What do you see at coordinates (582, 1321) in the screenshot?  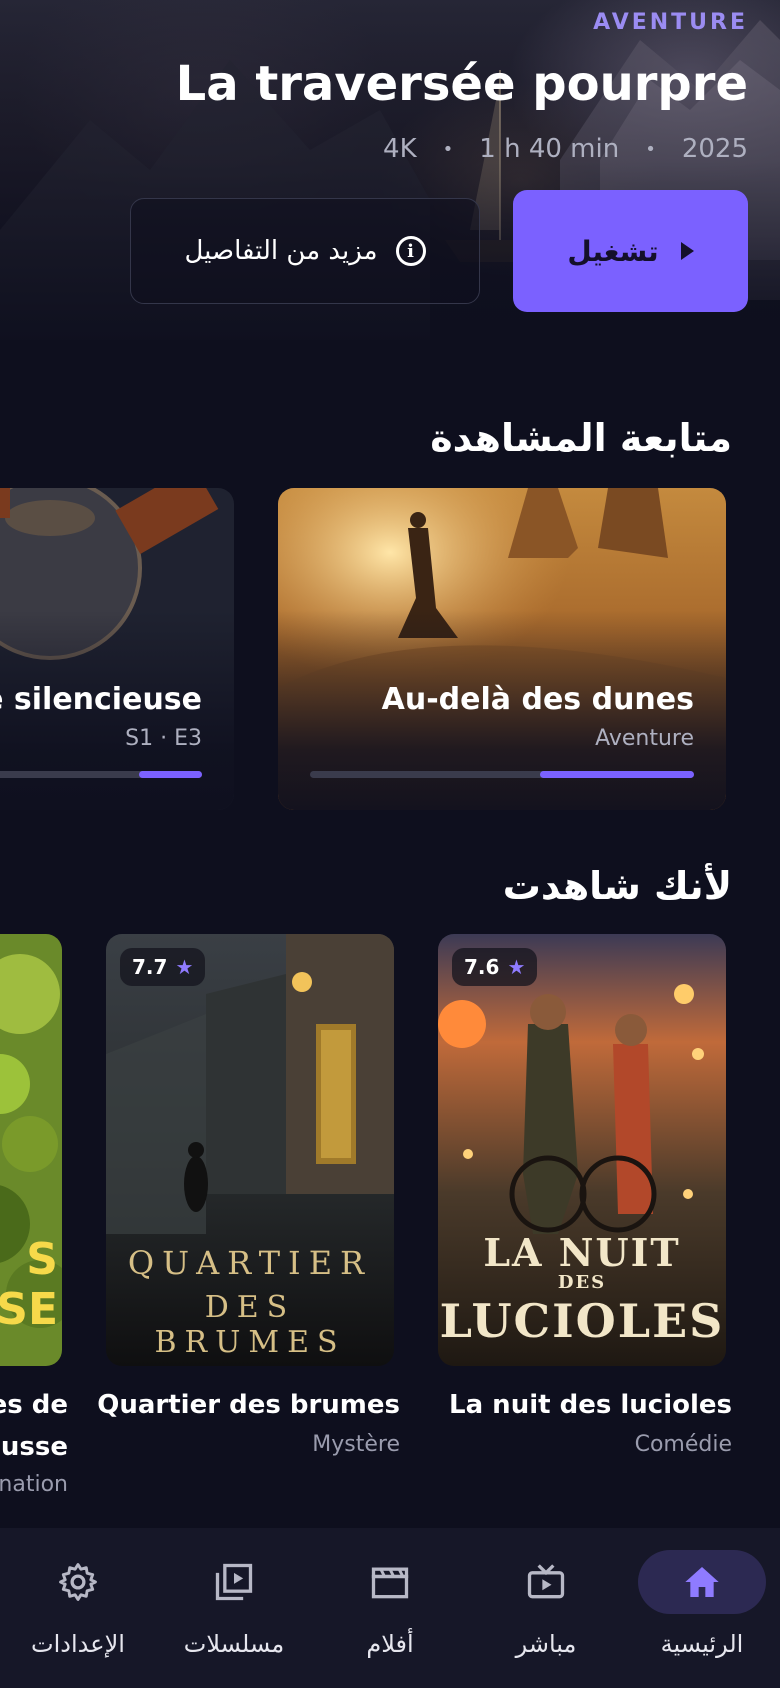 I see `poster-title-line: LUCIOLES` at bounding box center [582, 1321].